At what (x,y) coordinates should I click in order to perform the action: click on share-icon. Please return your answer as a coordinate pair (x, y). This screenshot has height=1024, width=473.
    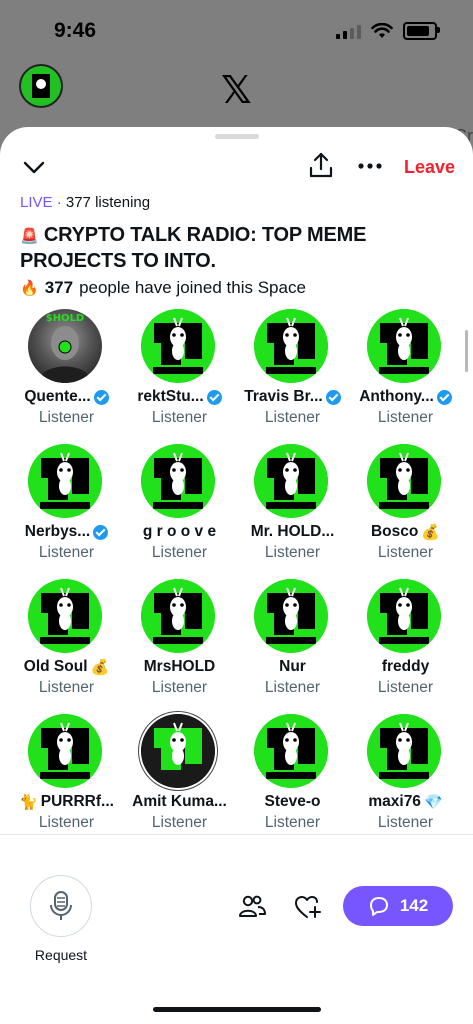
    Looking at the image, I should click on (321, 165).